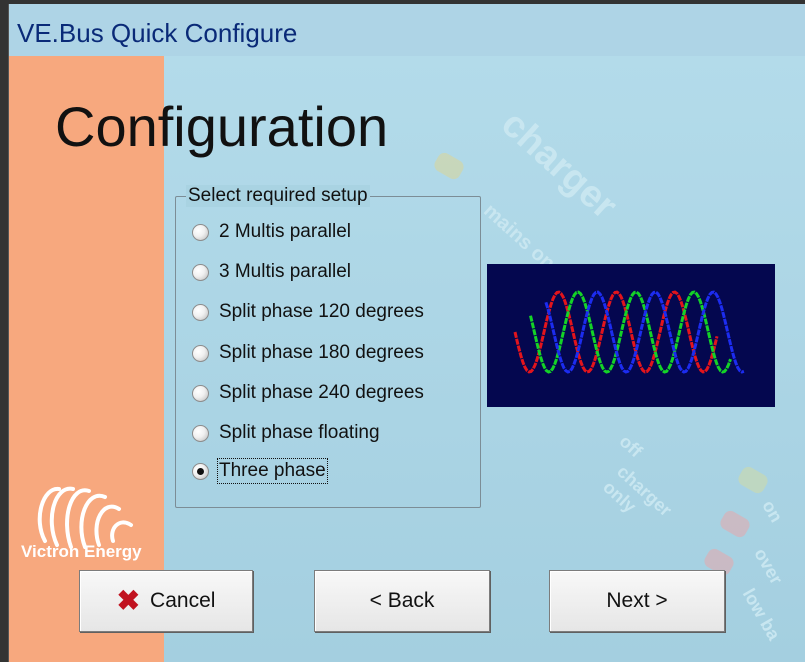 The image size is (805, 662). I want to click on next-button: Next >, so click(637, 601).